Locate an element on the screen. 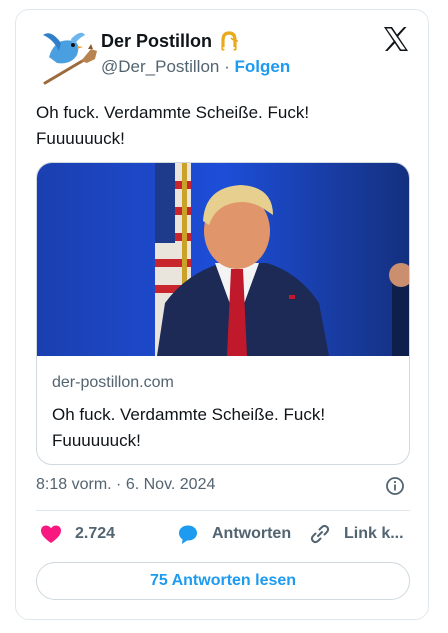  tweet-date: 6. Nov. 2024 is located at coordinates (170, 484).